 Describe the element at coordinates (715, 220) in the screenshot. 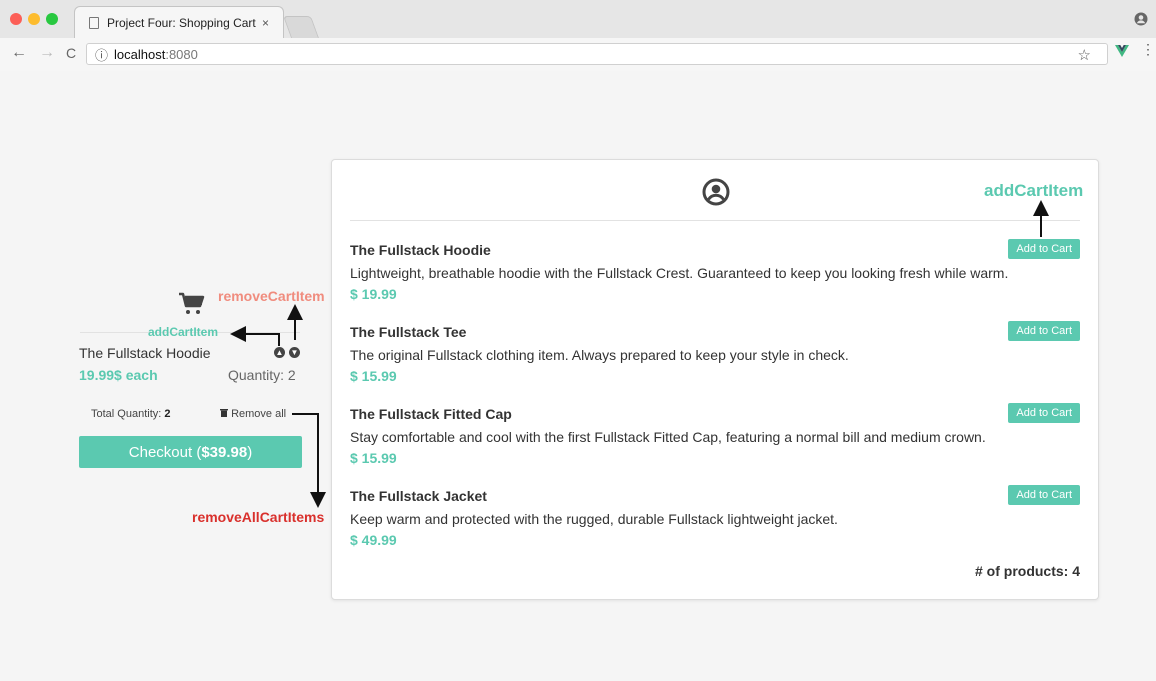

I see `panel-divider` at that location.